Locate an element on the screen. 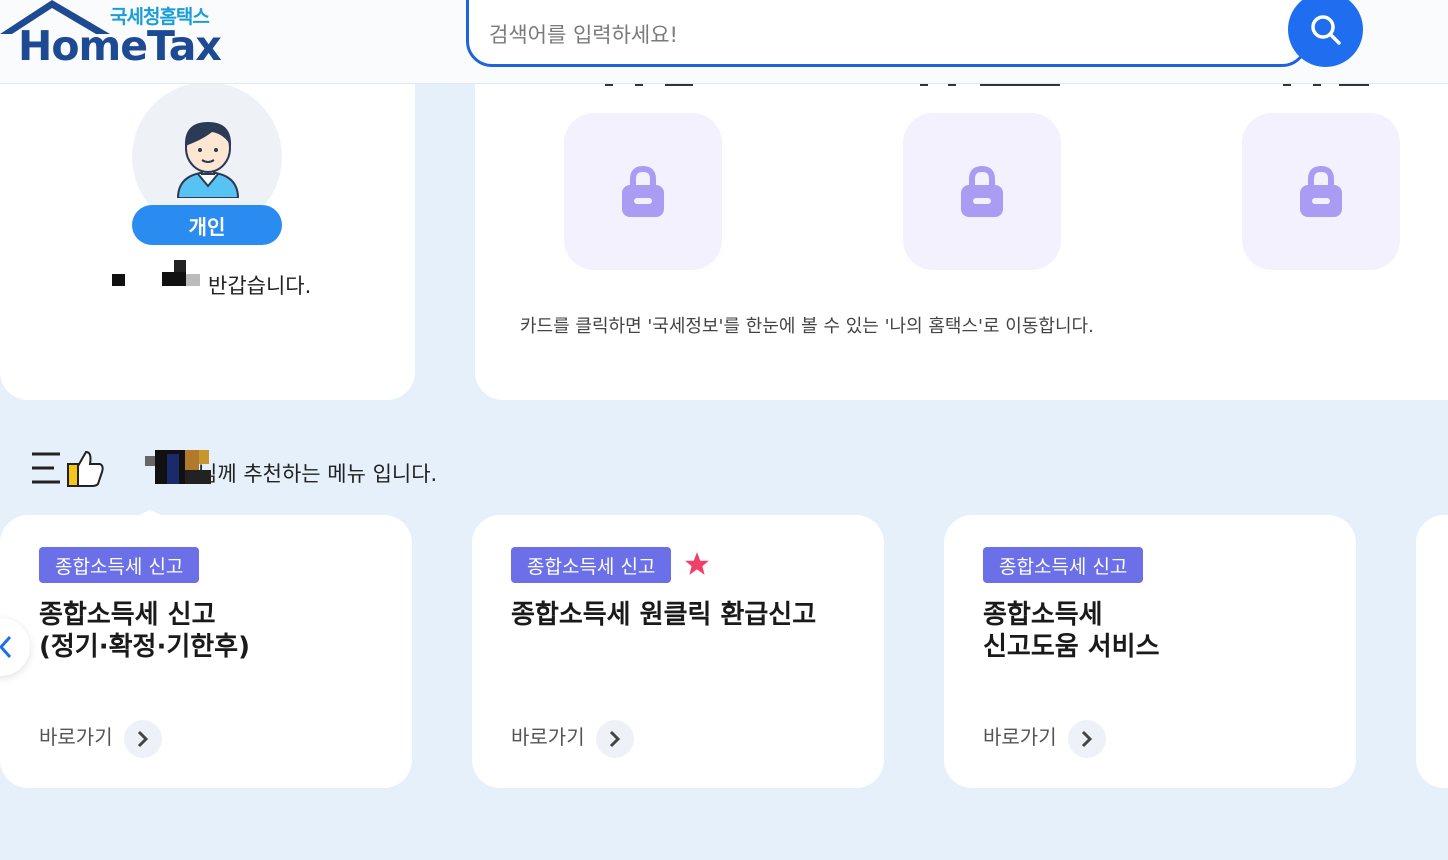  search-button is located at coordinates (1325, 33).